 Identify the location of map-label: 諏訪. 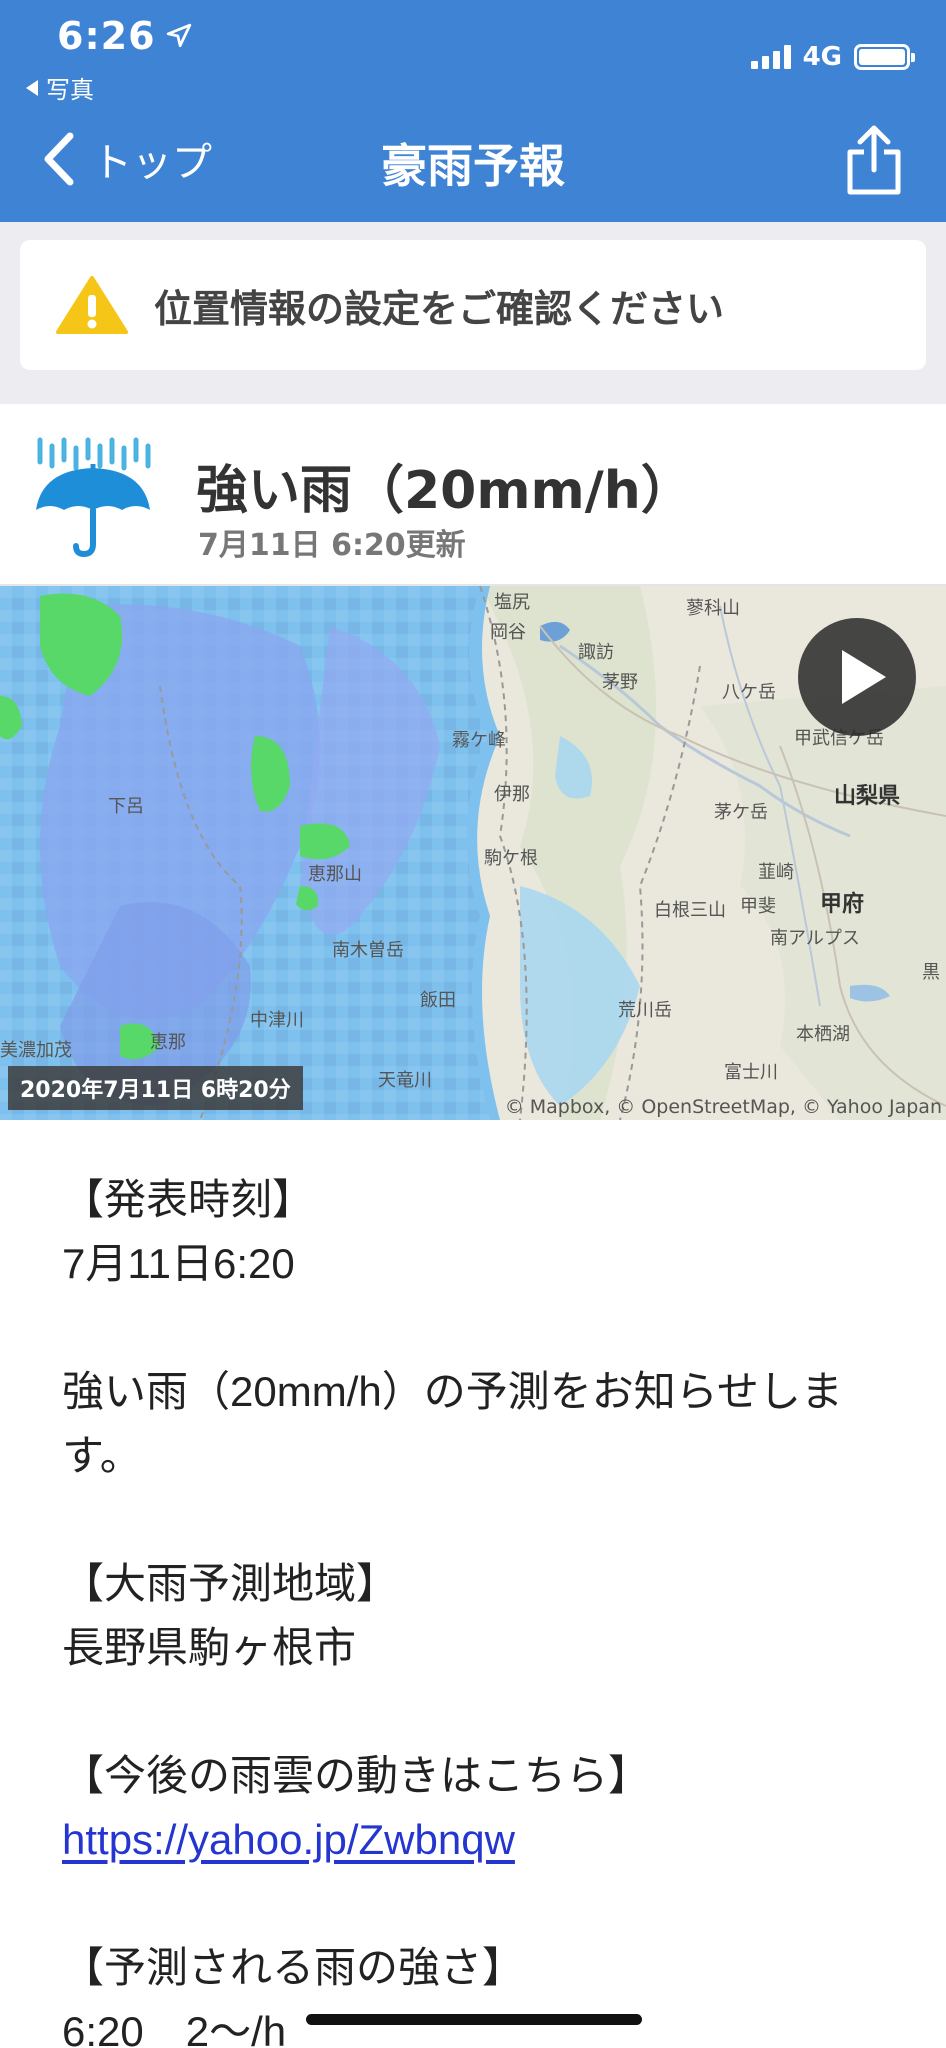
(596, 652).